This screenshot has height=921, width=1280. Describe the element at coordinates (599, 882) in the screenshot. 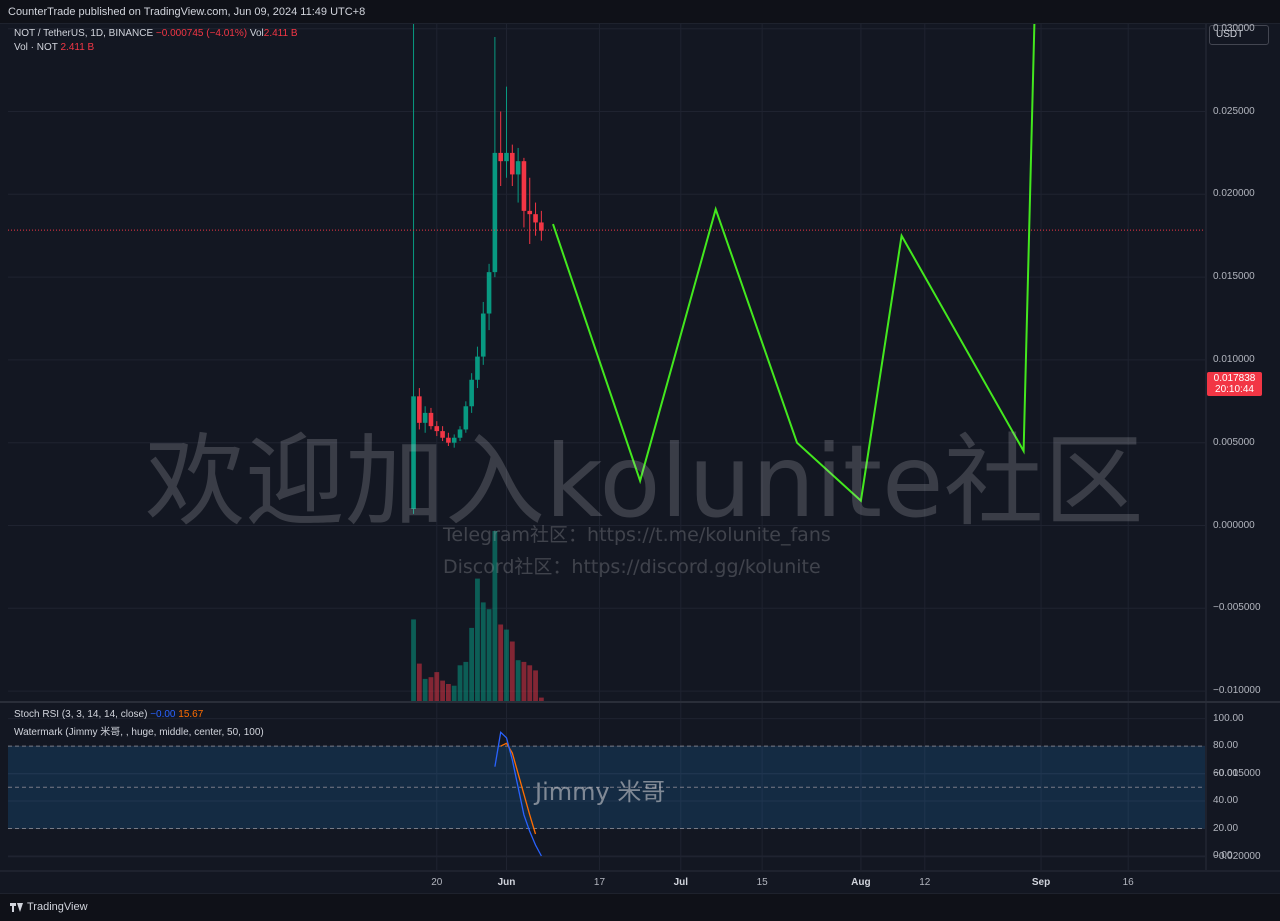

I see `time-tick-label: 17` at that location.